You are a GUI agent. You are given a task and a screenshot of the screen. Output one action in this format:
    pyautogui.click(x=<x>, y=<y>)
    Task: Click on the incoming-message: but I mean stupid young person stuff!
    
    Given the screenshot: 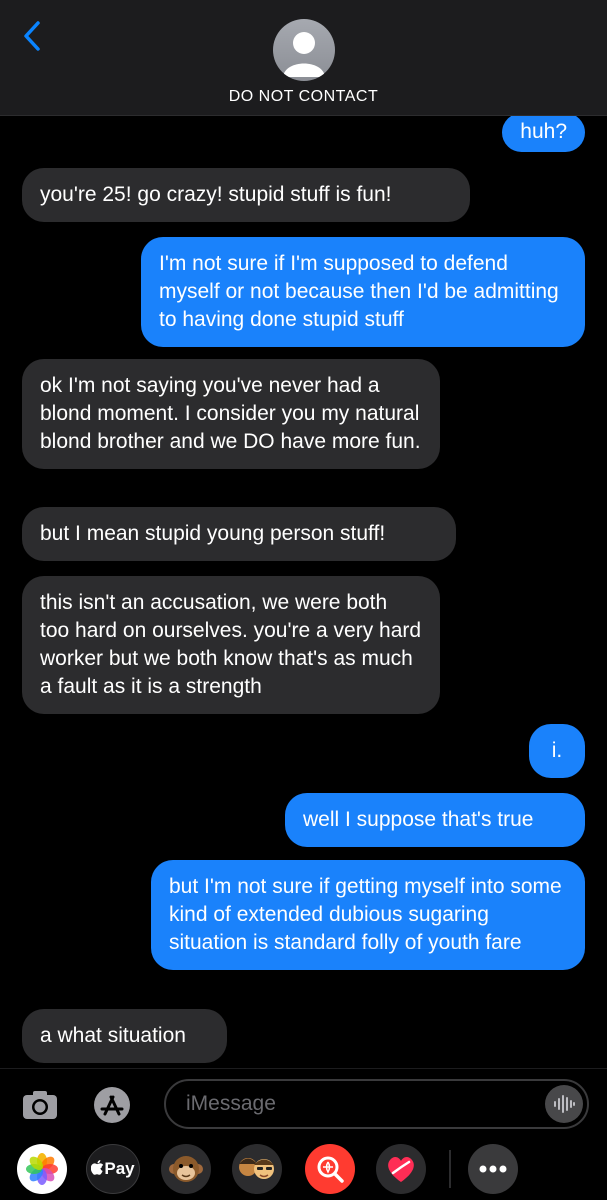 What is the action you would take?
    pyautogui.click(x=239, y=534)
    